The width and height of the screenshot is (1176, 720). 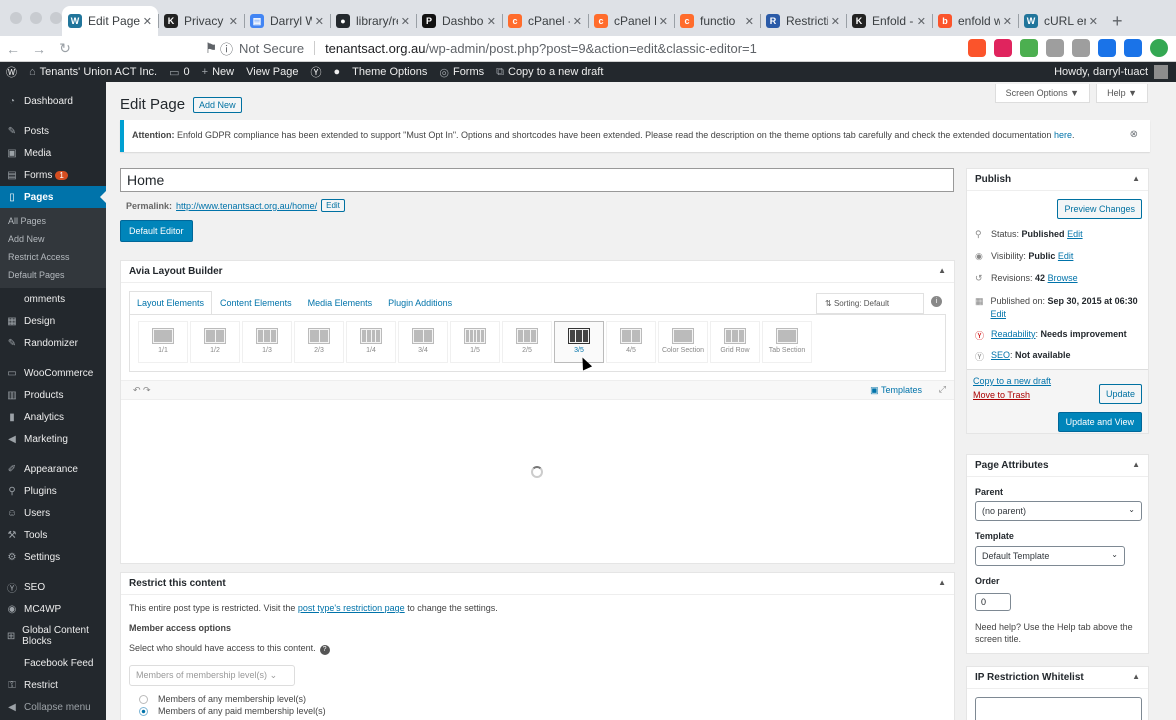 What do you see at coordinates (53, 221) in the screenshot?
I see `submenu-all-pages: All Pages` at bounding box center [53, 221].